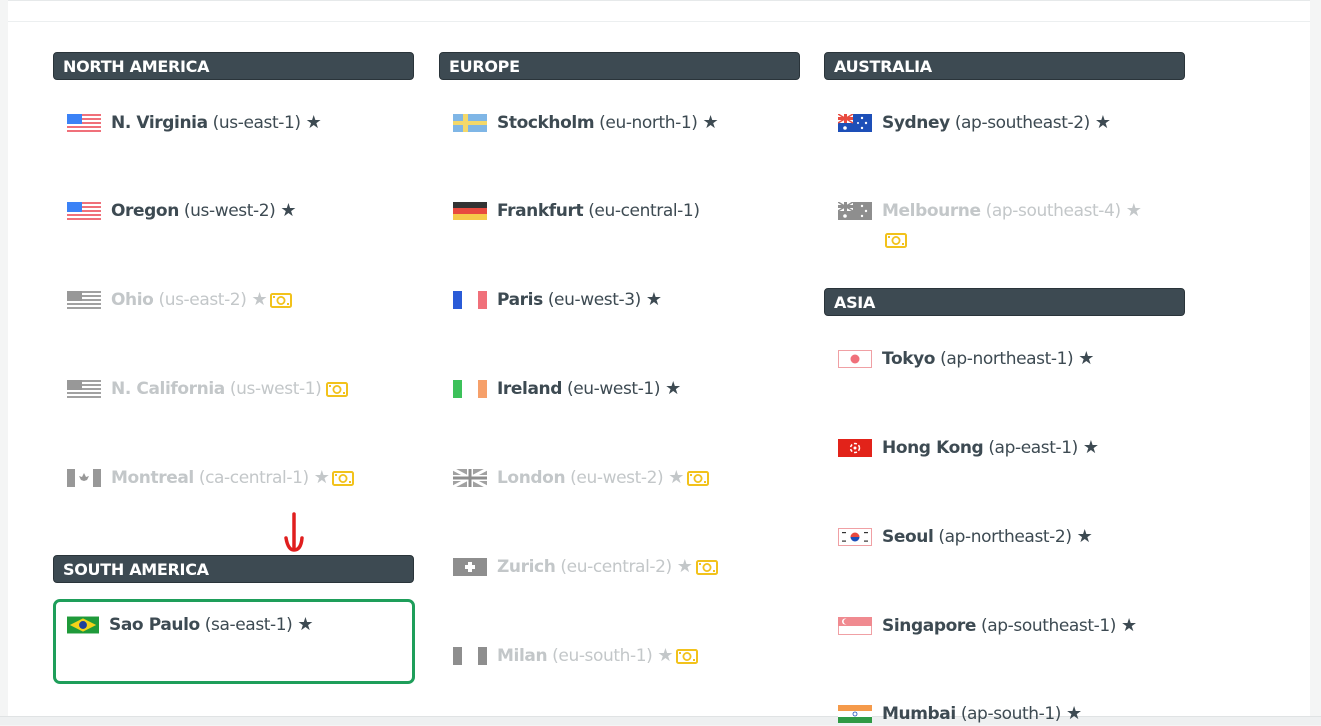 This screenshot has width=1321, height=726. What do you see at coordinates (470, 567) in the screenshot?
I see `switzerland-flag-icon` at bounding box center [470, 567].